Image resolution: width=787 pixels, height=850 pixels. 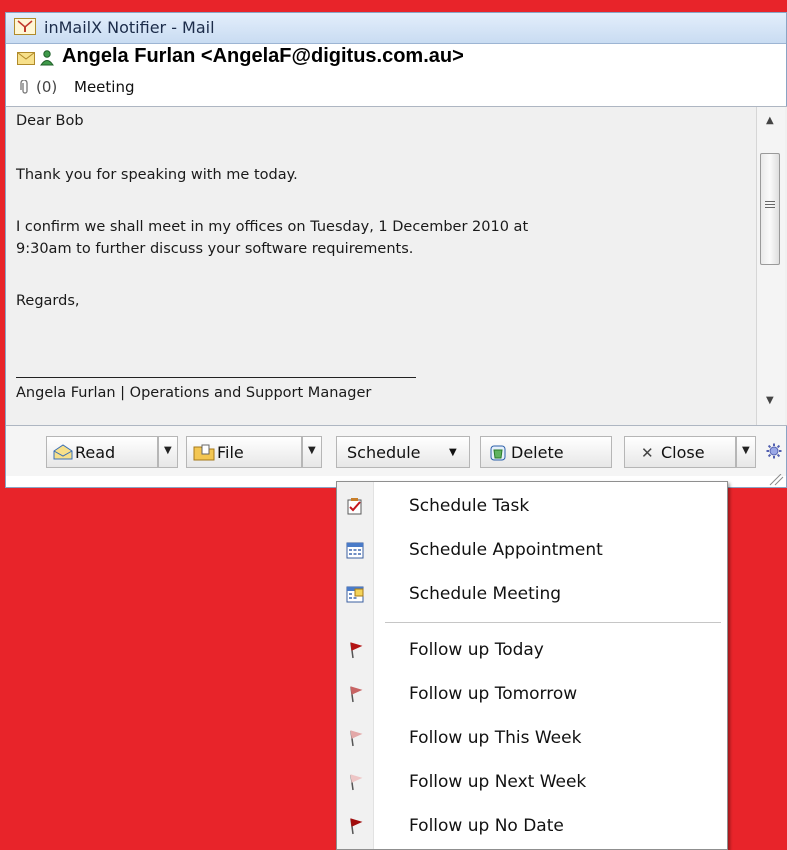 What do you see at coordinates (355, 550) in the screenshot?
I see `calendar-icon` at bounding box center [355, 550].